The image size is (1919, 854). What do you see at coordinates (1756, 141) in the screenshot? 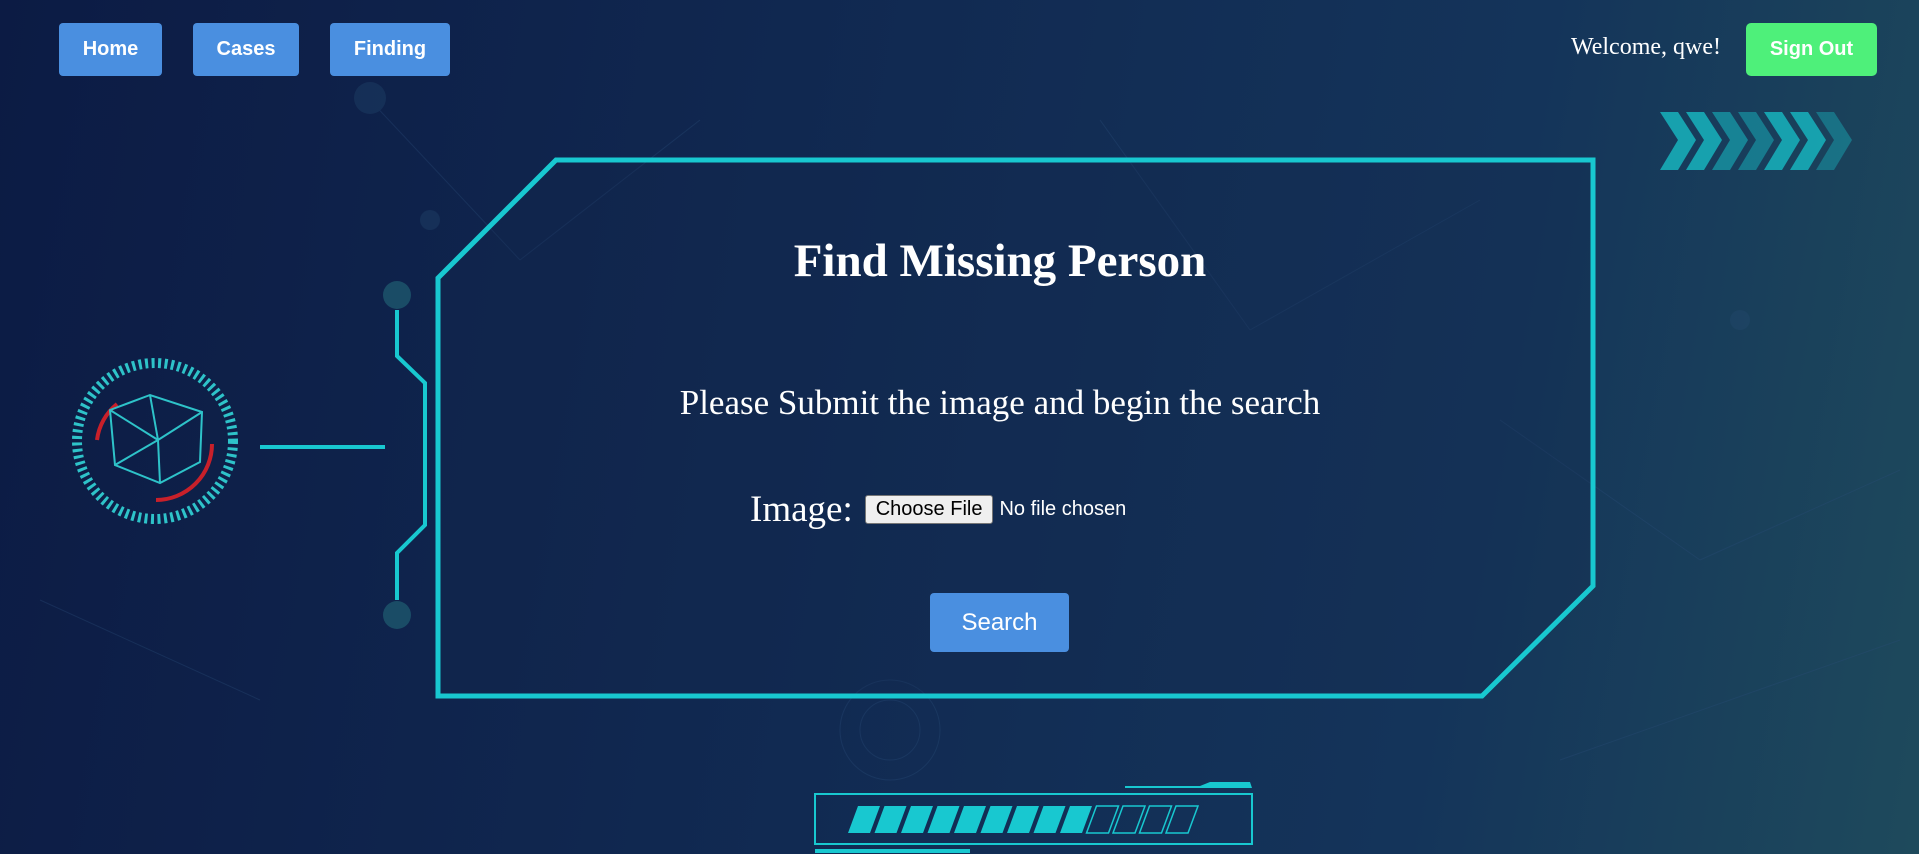
I see `chevrons-decor` at bounding box center [1756, 141].